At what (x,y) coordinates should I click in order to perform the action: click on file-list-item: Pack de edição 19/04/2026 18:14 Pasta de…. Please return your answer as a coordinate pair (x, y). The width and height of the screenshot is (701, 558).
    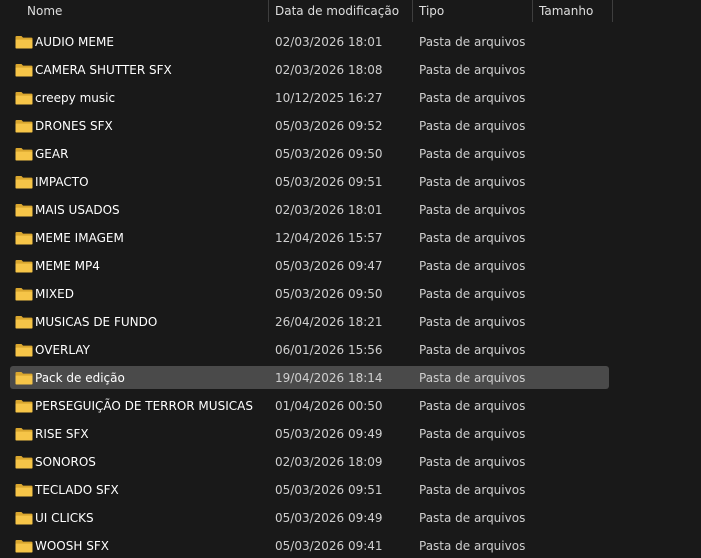
    Looking at the image, I should click on (350, 378).